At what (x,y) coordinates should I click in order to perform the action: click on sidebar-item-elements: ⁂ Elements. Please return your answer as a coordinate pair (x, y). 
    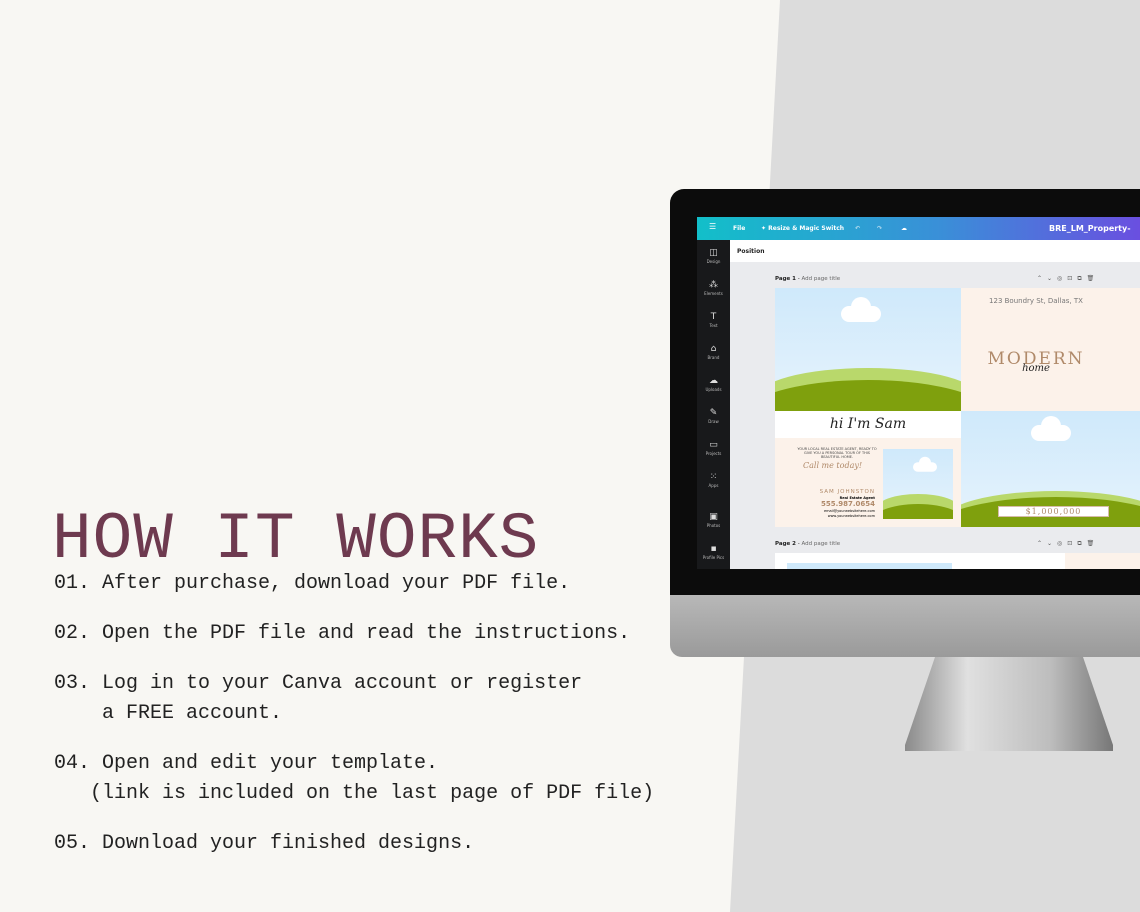
    Looking at the image, I should click on (713, 288).